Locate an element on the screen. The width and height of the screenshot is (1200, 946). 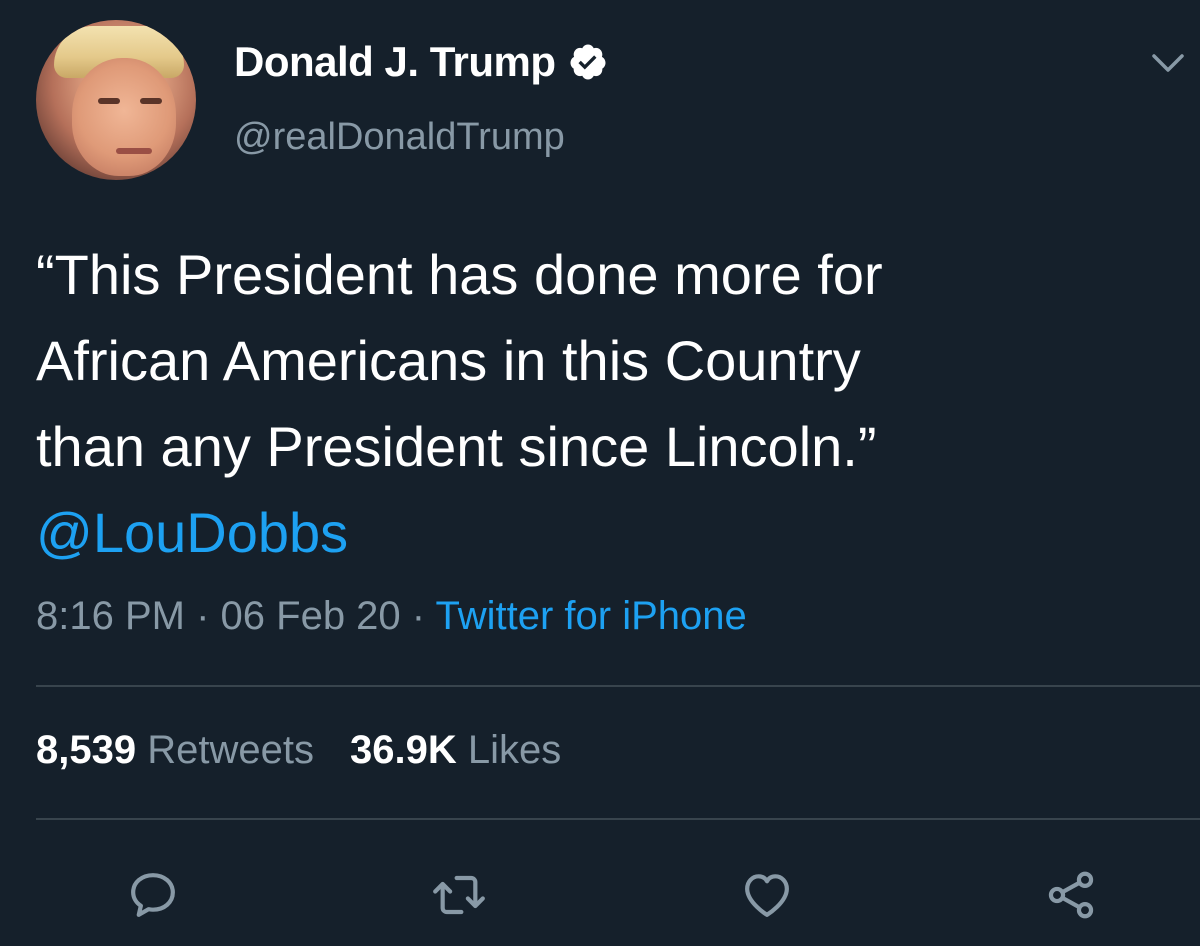
share-button is located at coordinates (1071, 895).